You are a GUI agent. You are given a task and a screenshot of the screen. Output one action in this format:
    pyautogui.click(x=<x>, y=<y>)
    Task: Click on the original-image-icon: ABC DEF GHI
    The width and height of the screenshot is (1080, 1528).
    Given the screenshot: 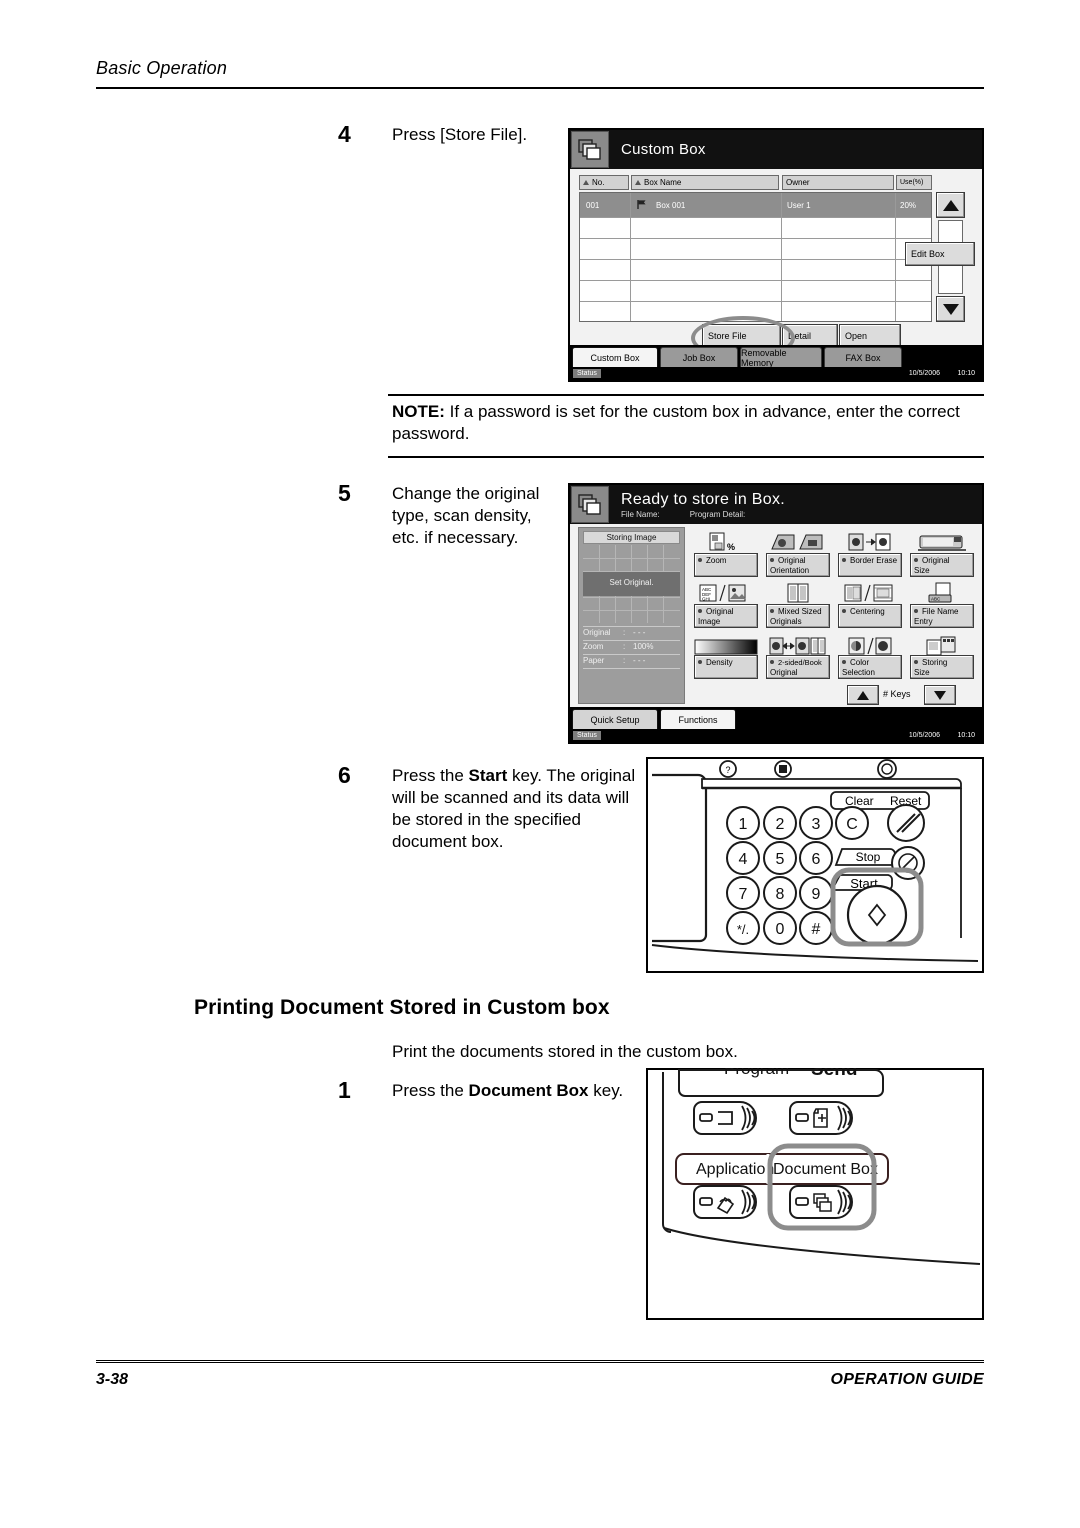 What is the action you would take?
    pyautogui.click(x=726, y=592)
    